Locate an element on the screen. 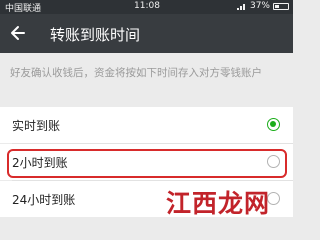 The image size is (320, 240). back-arrow-icon is located at coordinates (18, 33).